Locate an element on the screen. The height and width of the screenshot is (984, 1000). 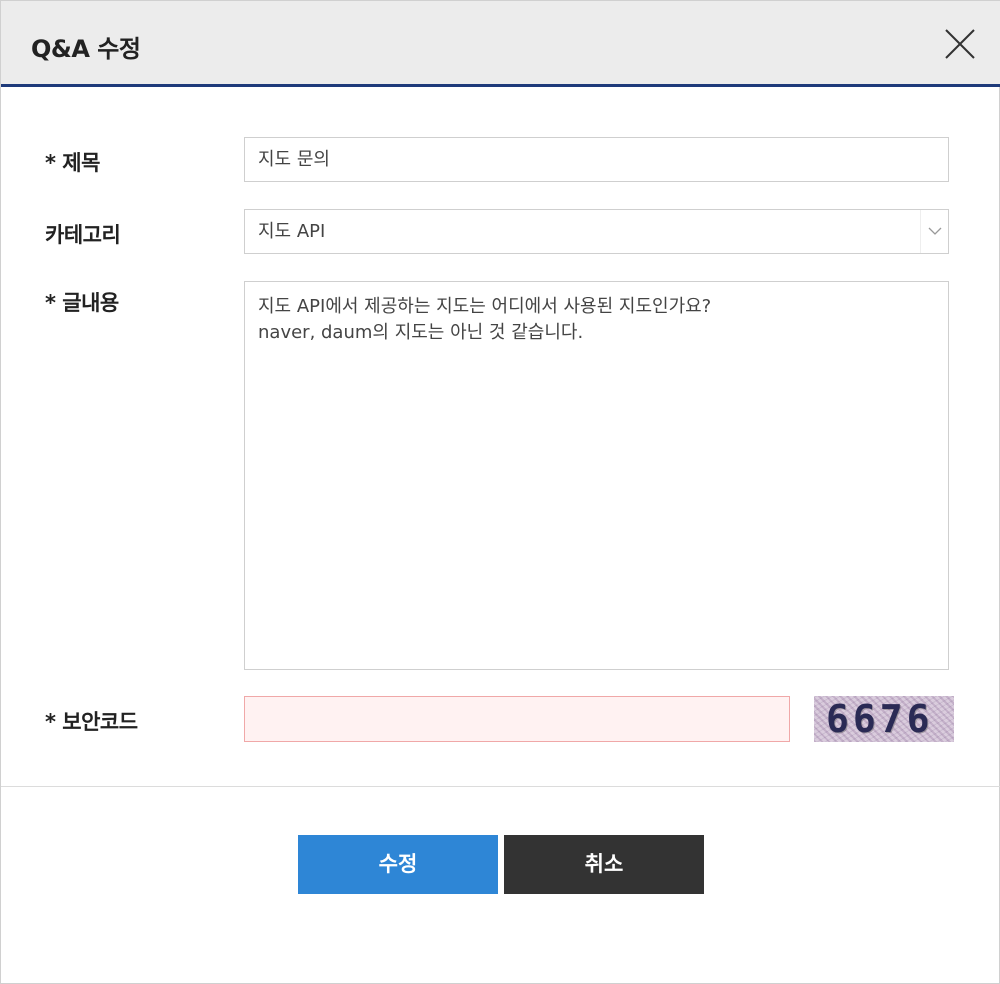
content-label: * 글내용 is located at coordinates (82, 303).